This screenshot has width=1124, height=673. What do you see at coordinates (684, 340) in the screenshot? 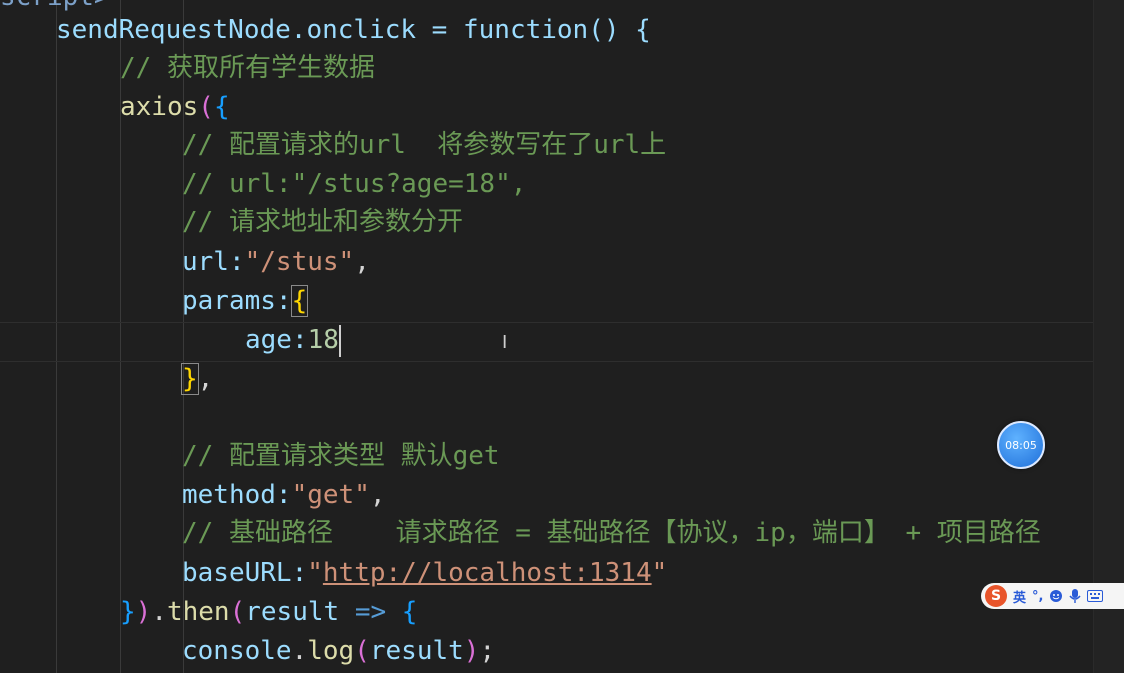
I see `code-line: age:18` at bounding box center [684, 340].